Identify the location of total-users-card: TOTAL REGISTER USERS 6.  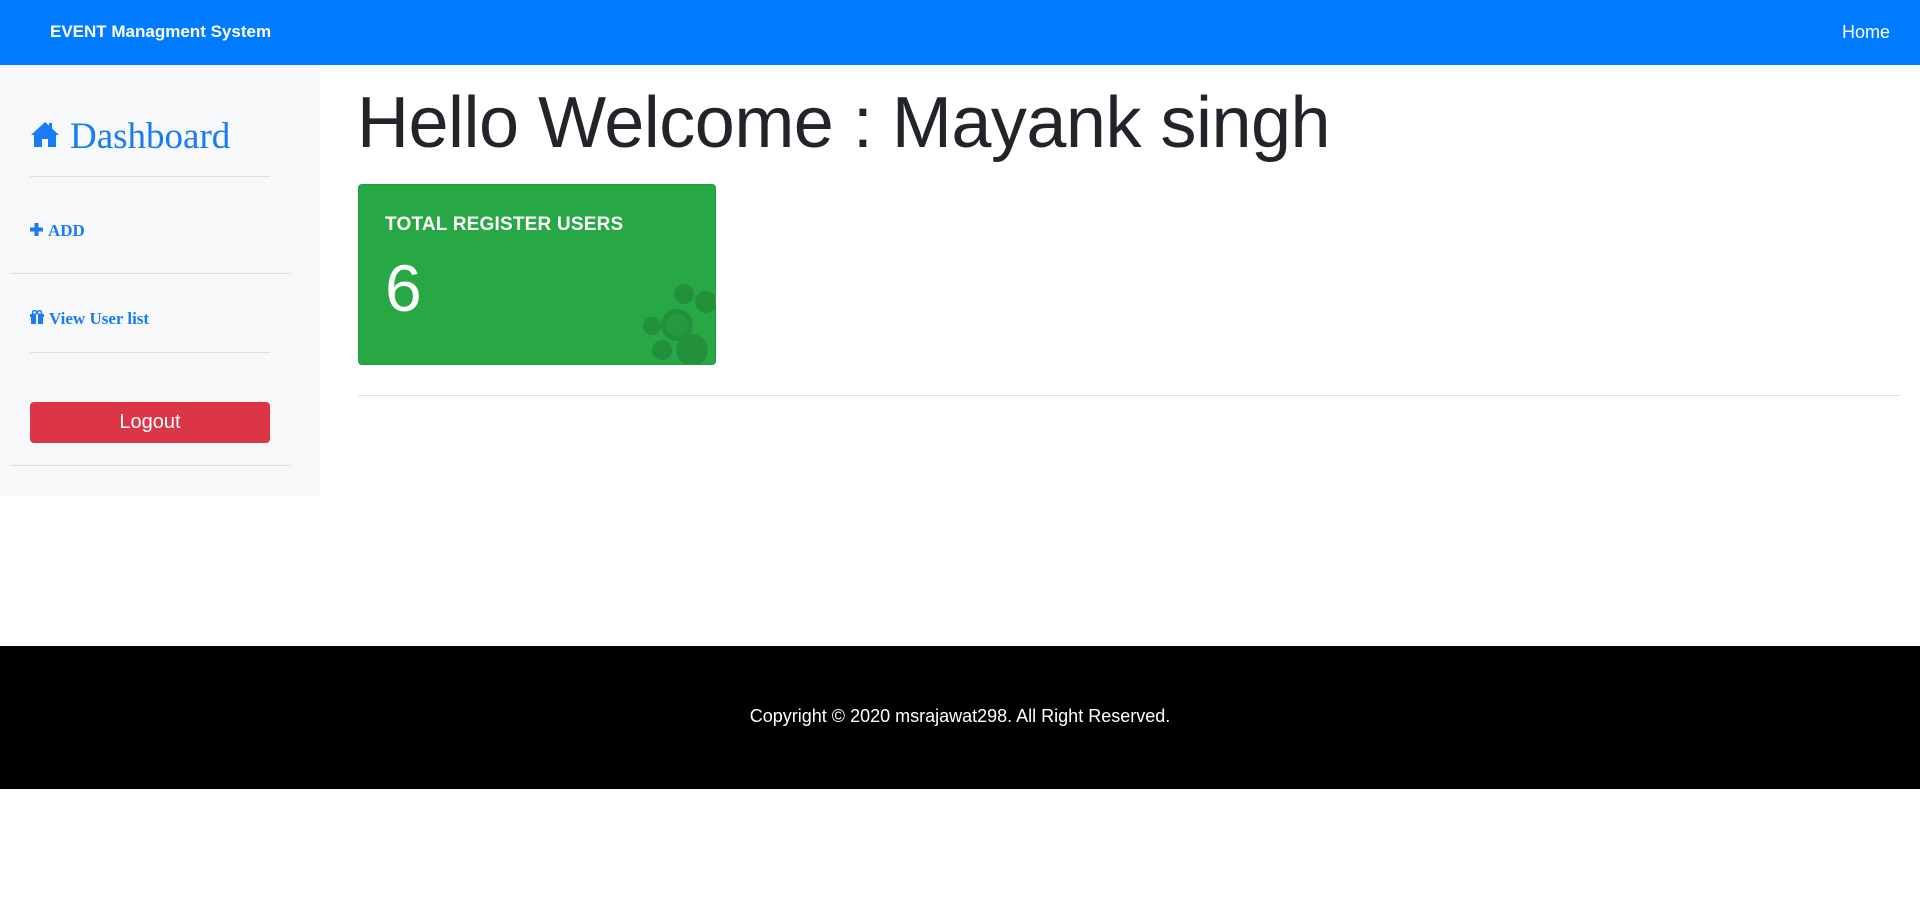
(537, 274).